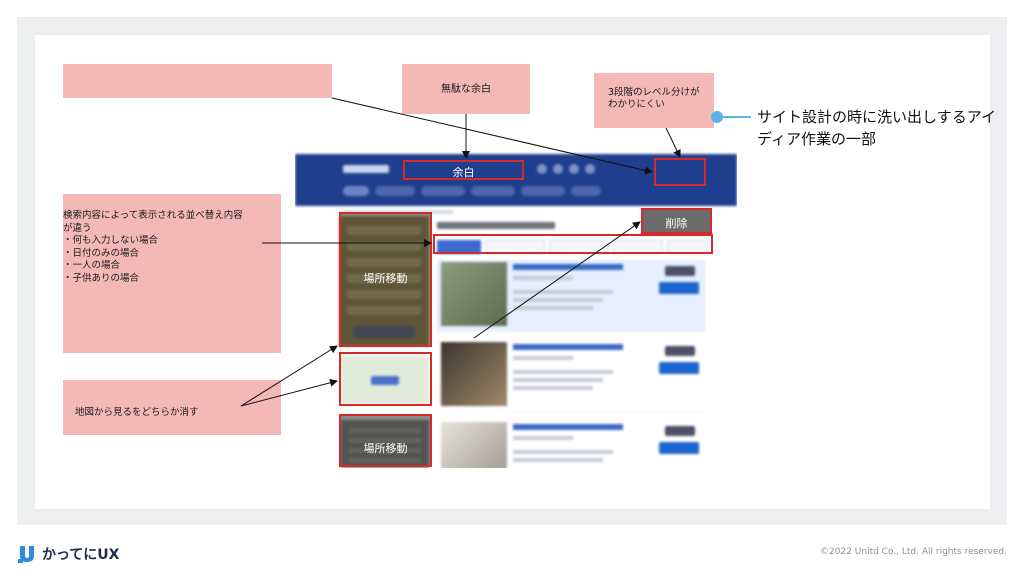 Image resolution: width=1024 pixels, height=580 pixels. I want to click on arrow-to-delete, so click(557, 280).